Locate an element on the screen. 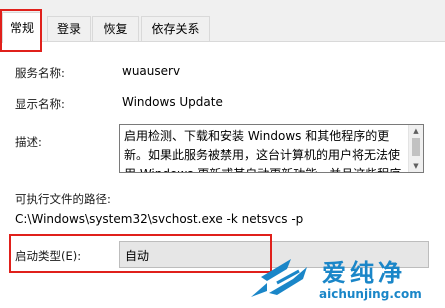 This screenshot has height=308, width=445. watermark-url-text: aichunjing.com is located at coordinates (370, 294).